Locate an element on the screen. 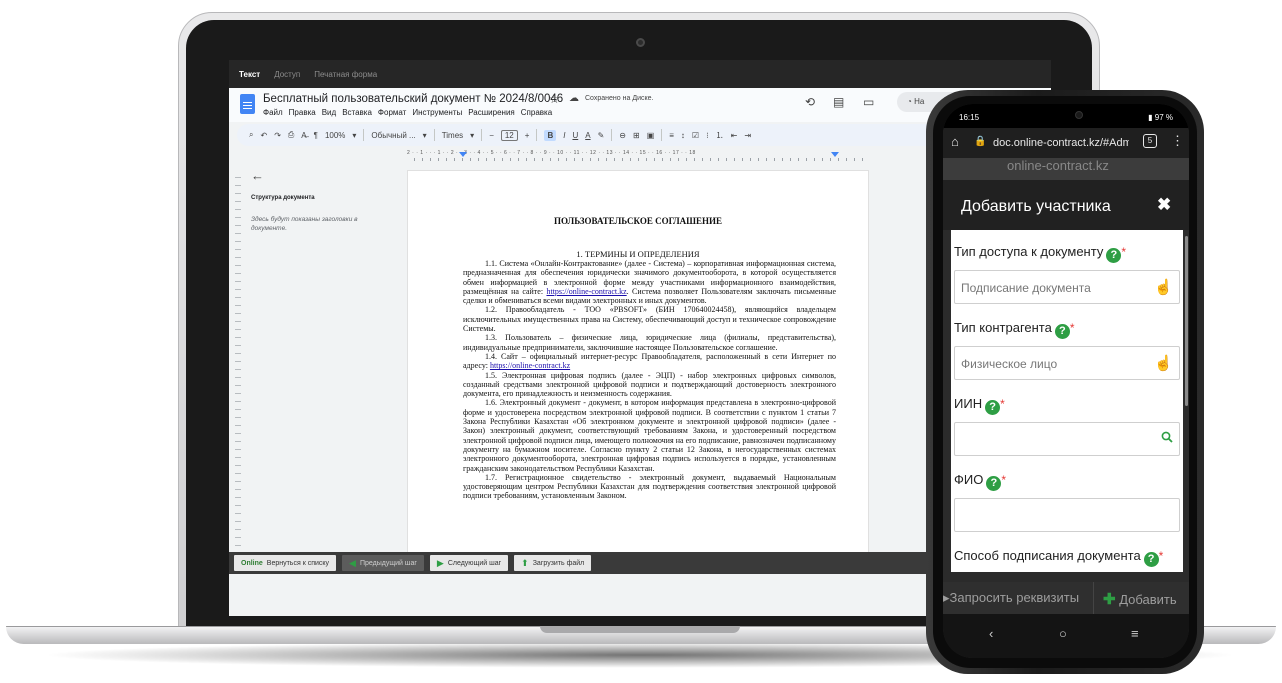 This screenshot has height=683, width=1282. request-details-button: ▸Запросить реквизиты is located at coordinates (1011, 598).